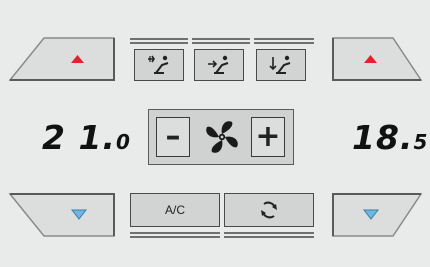 This screenshot has width=430, height=267. I want to click on right-temp-up-button, so click(377, 59).